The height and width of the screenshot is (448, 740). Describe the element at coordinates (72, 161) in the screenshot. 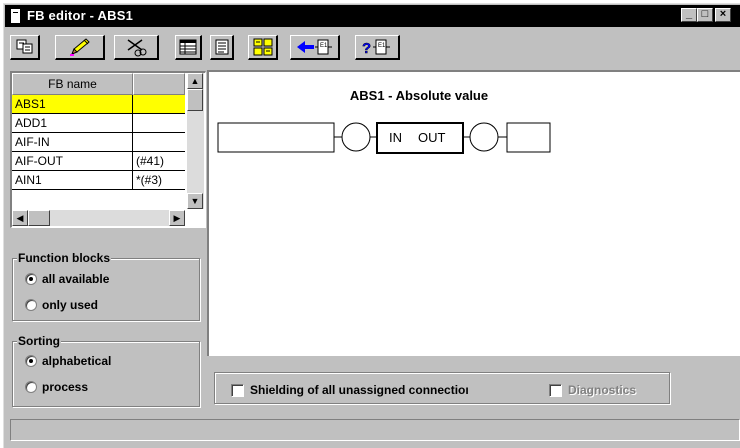

I see `fb-name-cell: AIF-OUT` at that location.